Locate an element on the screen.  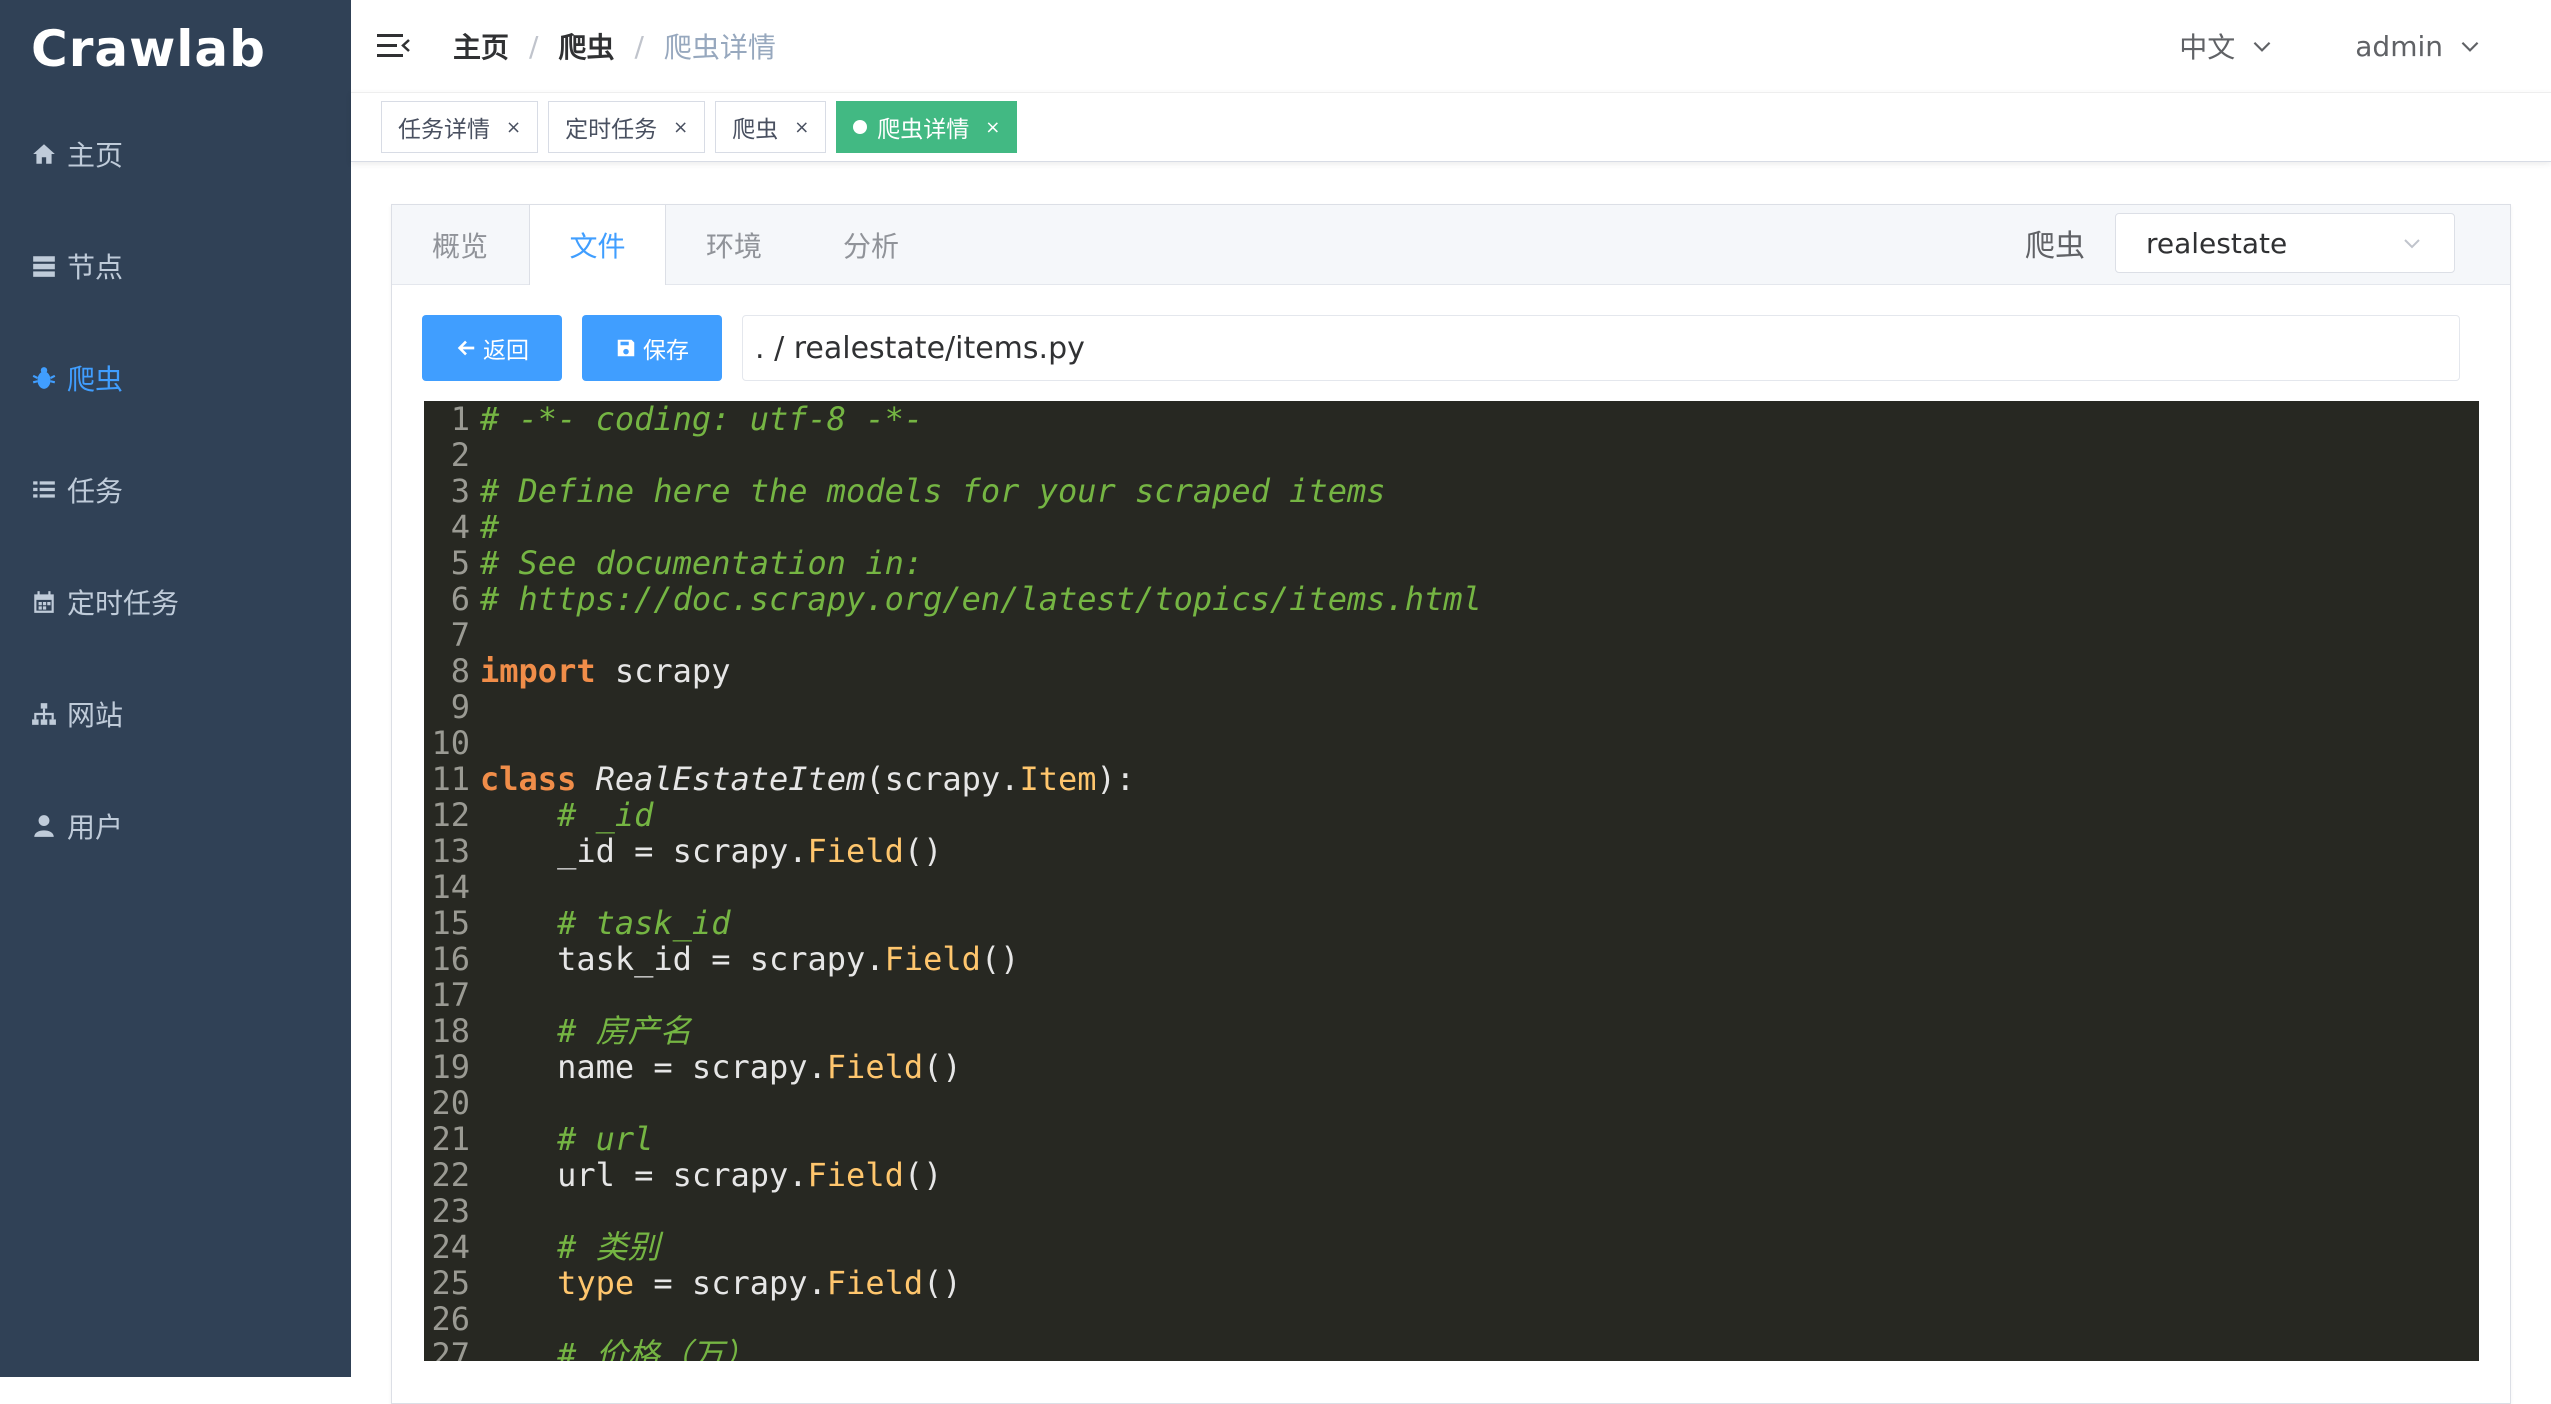
breadcrumb-home: 主页 is located at coordinates (481, 46).